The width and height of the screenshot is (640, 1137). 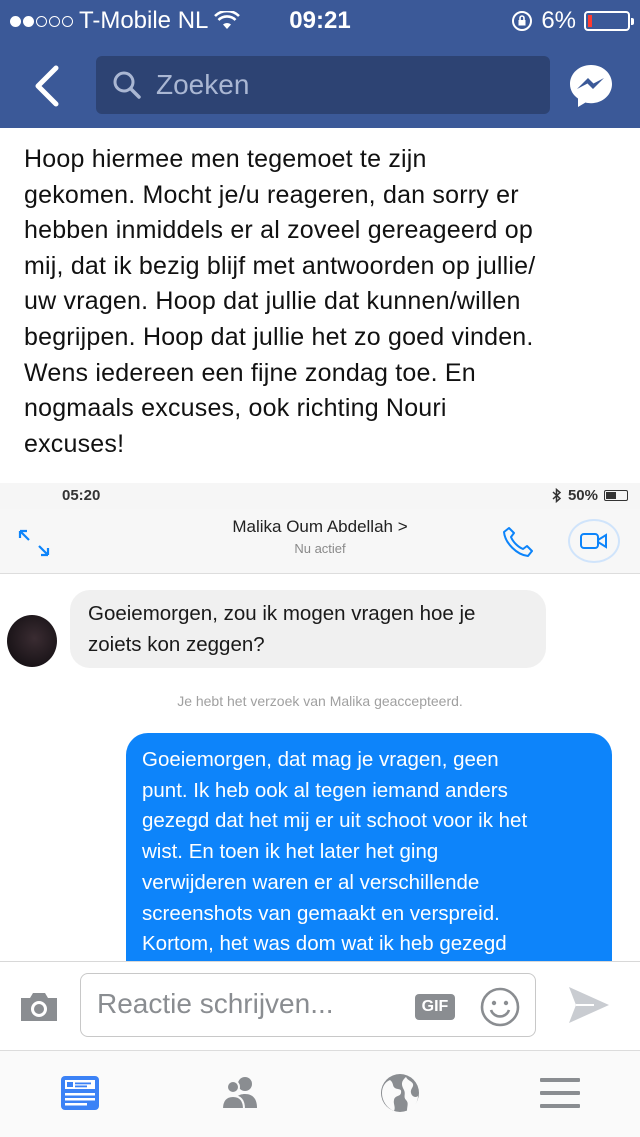 What do you see at coordinates (400, 1093) in the screenshot?
I see `globe-notifications-icon` at bounding box center [400, 1093].